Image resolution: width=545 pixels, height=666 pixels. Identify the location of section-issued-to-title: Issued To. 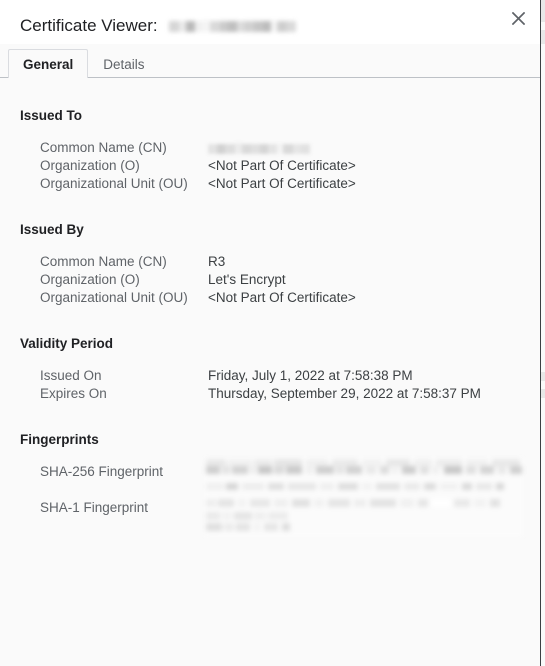
(51, 115).